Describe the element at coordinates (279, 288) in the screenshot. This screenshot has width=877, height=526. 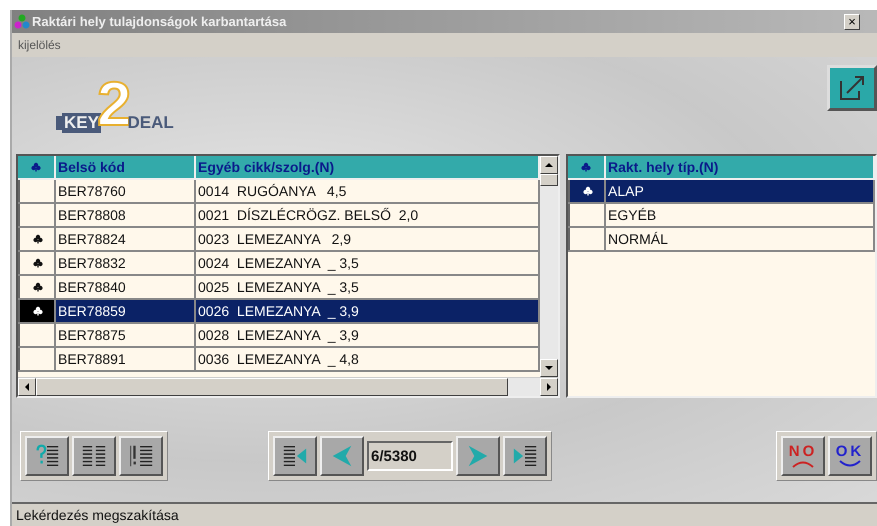
I see `table-row: BER78840 0025 LEMEZANYA _ 3,5` at that location.